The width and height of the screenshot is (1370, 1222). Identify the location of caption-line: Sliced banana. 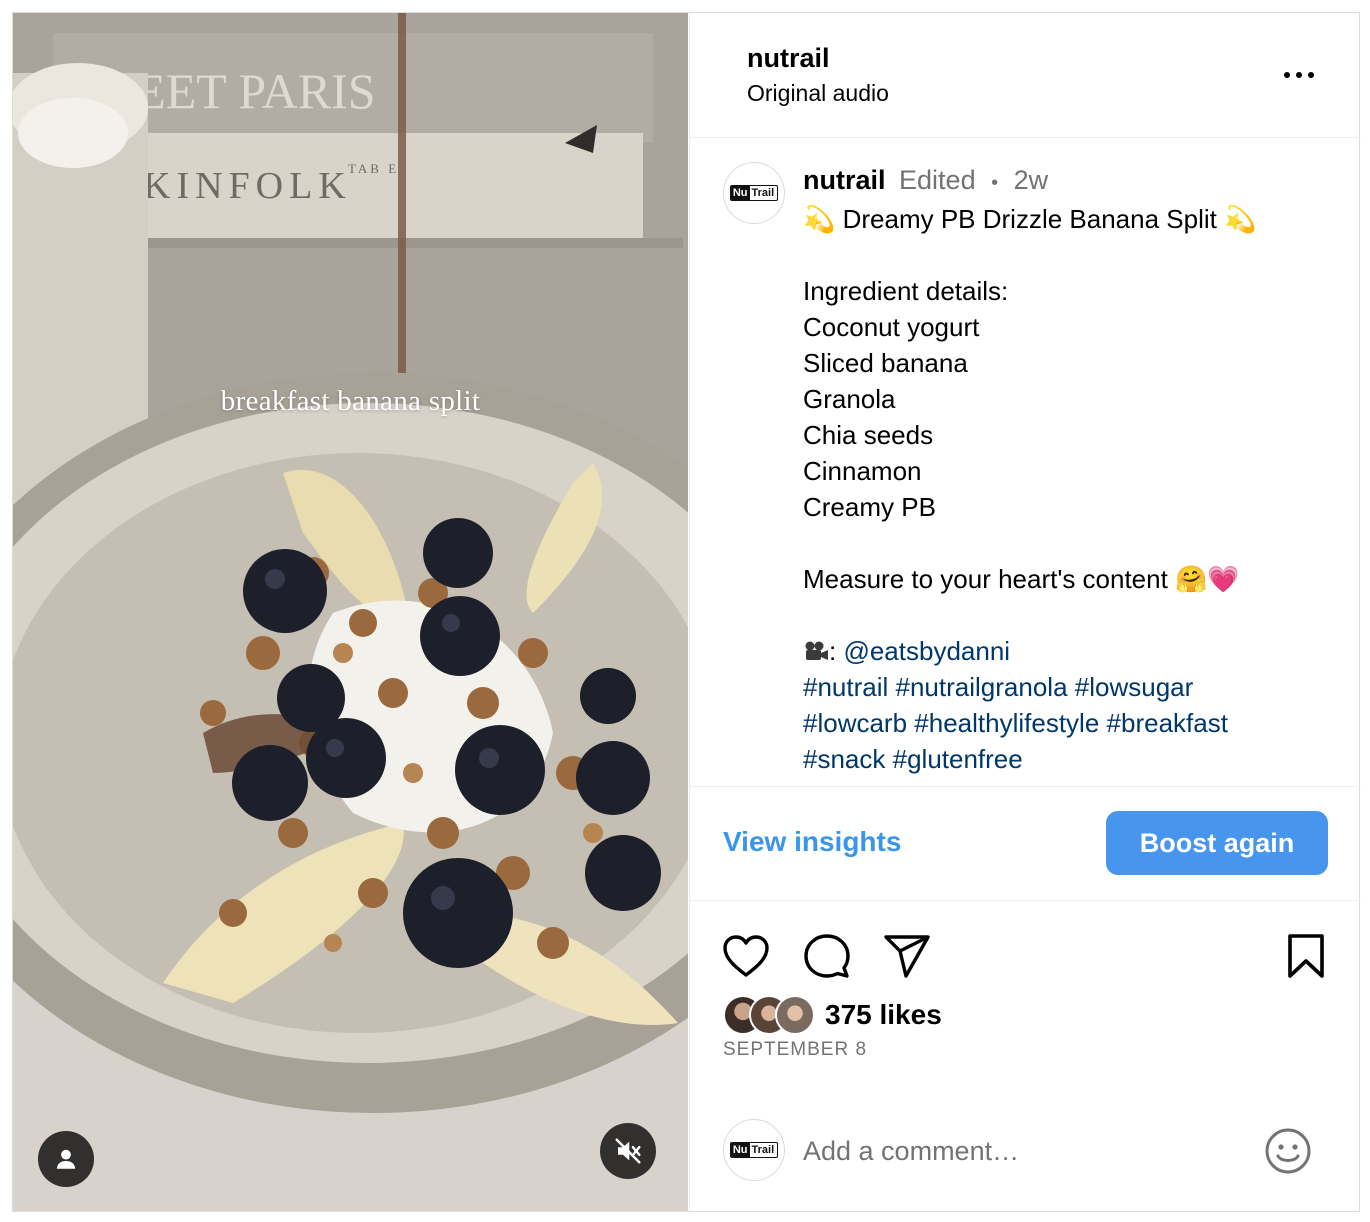
(885, 363).